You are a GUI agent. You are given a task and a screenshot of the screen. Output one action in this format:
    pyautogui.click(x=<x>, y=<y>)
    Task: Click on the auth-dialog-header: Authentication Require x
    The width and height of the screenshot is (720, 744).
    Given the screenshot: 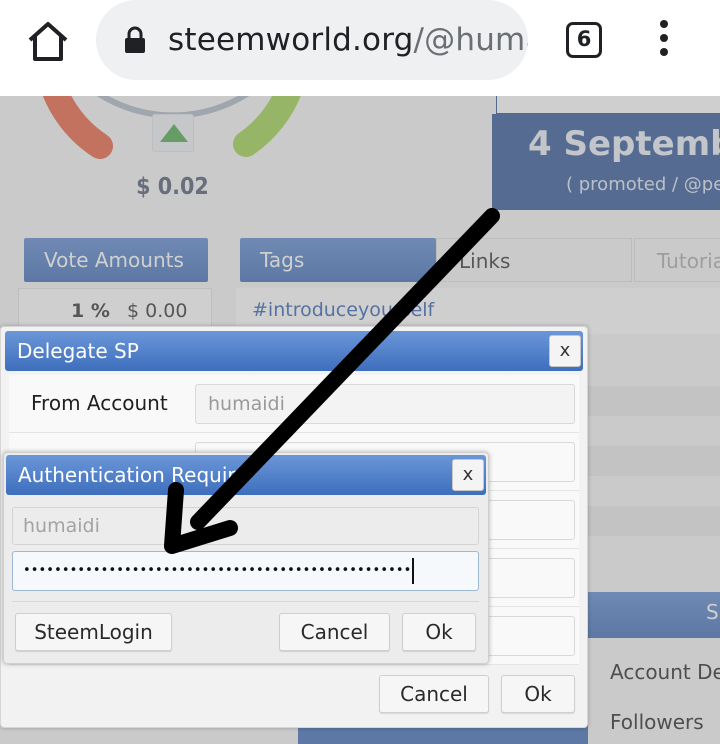 What is the action you would take?
    pyautogui.click(x=246, y=475)
    